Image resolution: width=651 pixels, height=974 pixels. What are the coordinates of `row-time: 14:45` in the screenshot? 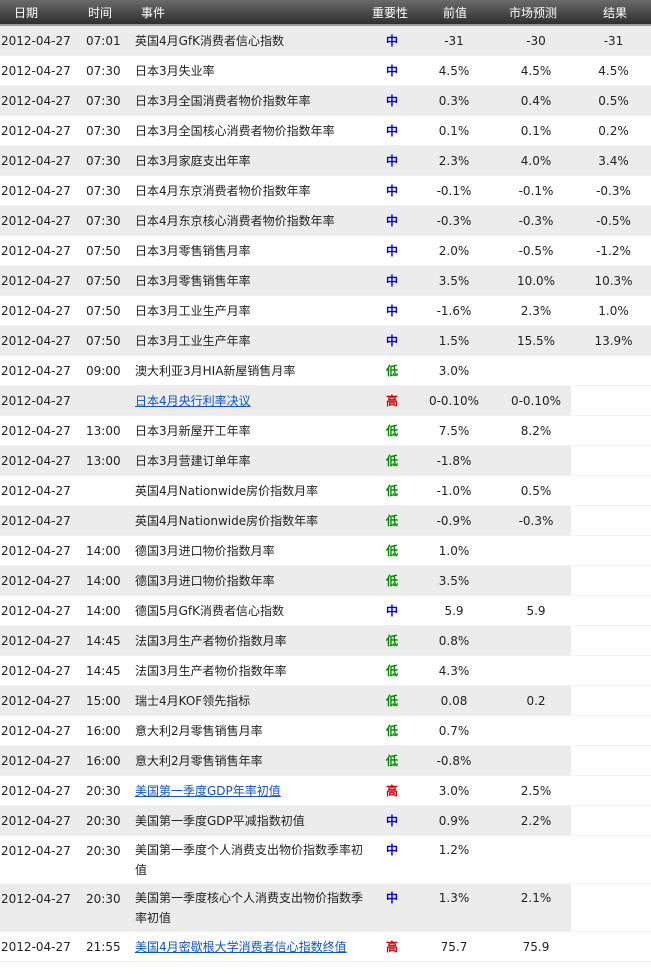 It's located at (103, 671).